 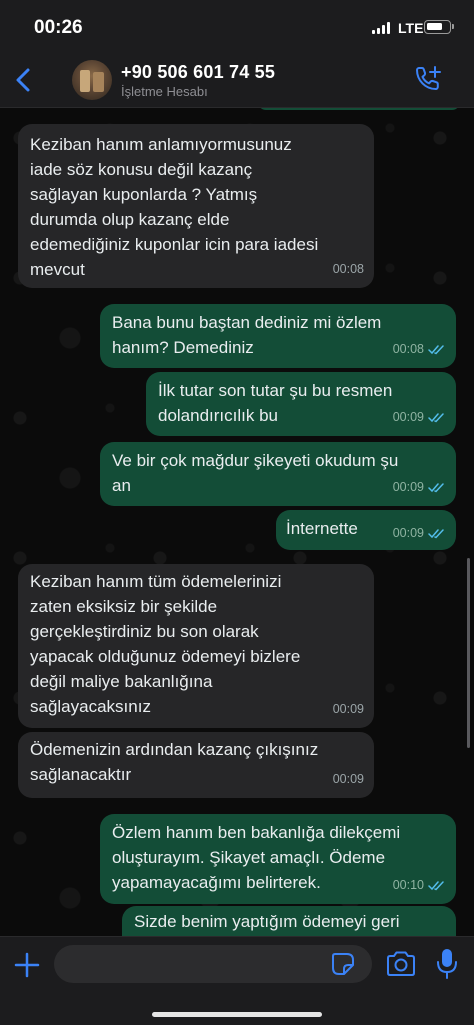 What do you see at coordinates (381, 28) in the screenshot?
I see `cellular-signal-icon` at bounding box center [381, 28].